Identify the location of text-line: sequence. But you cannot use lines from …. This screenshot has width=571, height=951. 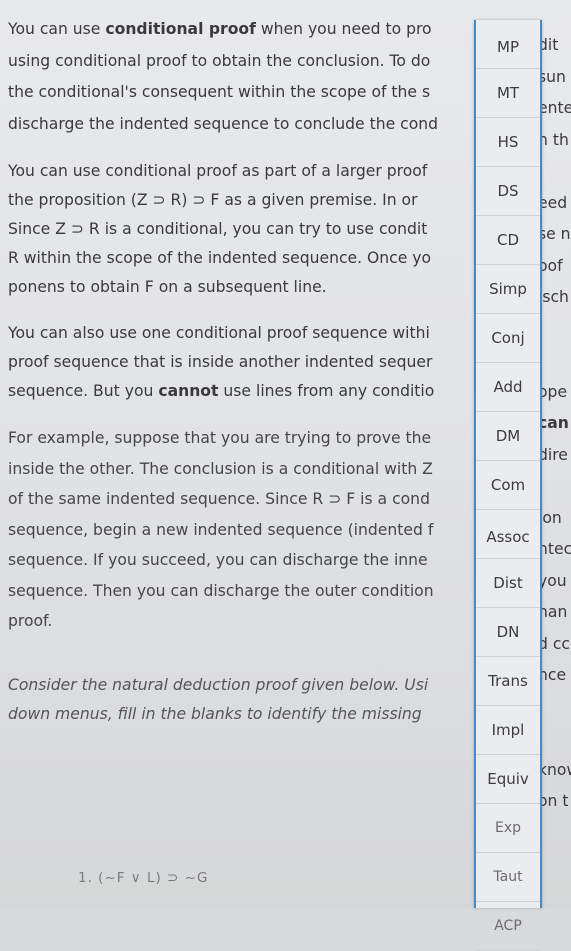
(241, 391).